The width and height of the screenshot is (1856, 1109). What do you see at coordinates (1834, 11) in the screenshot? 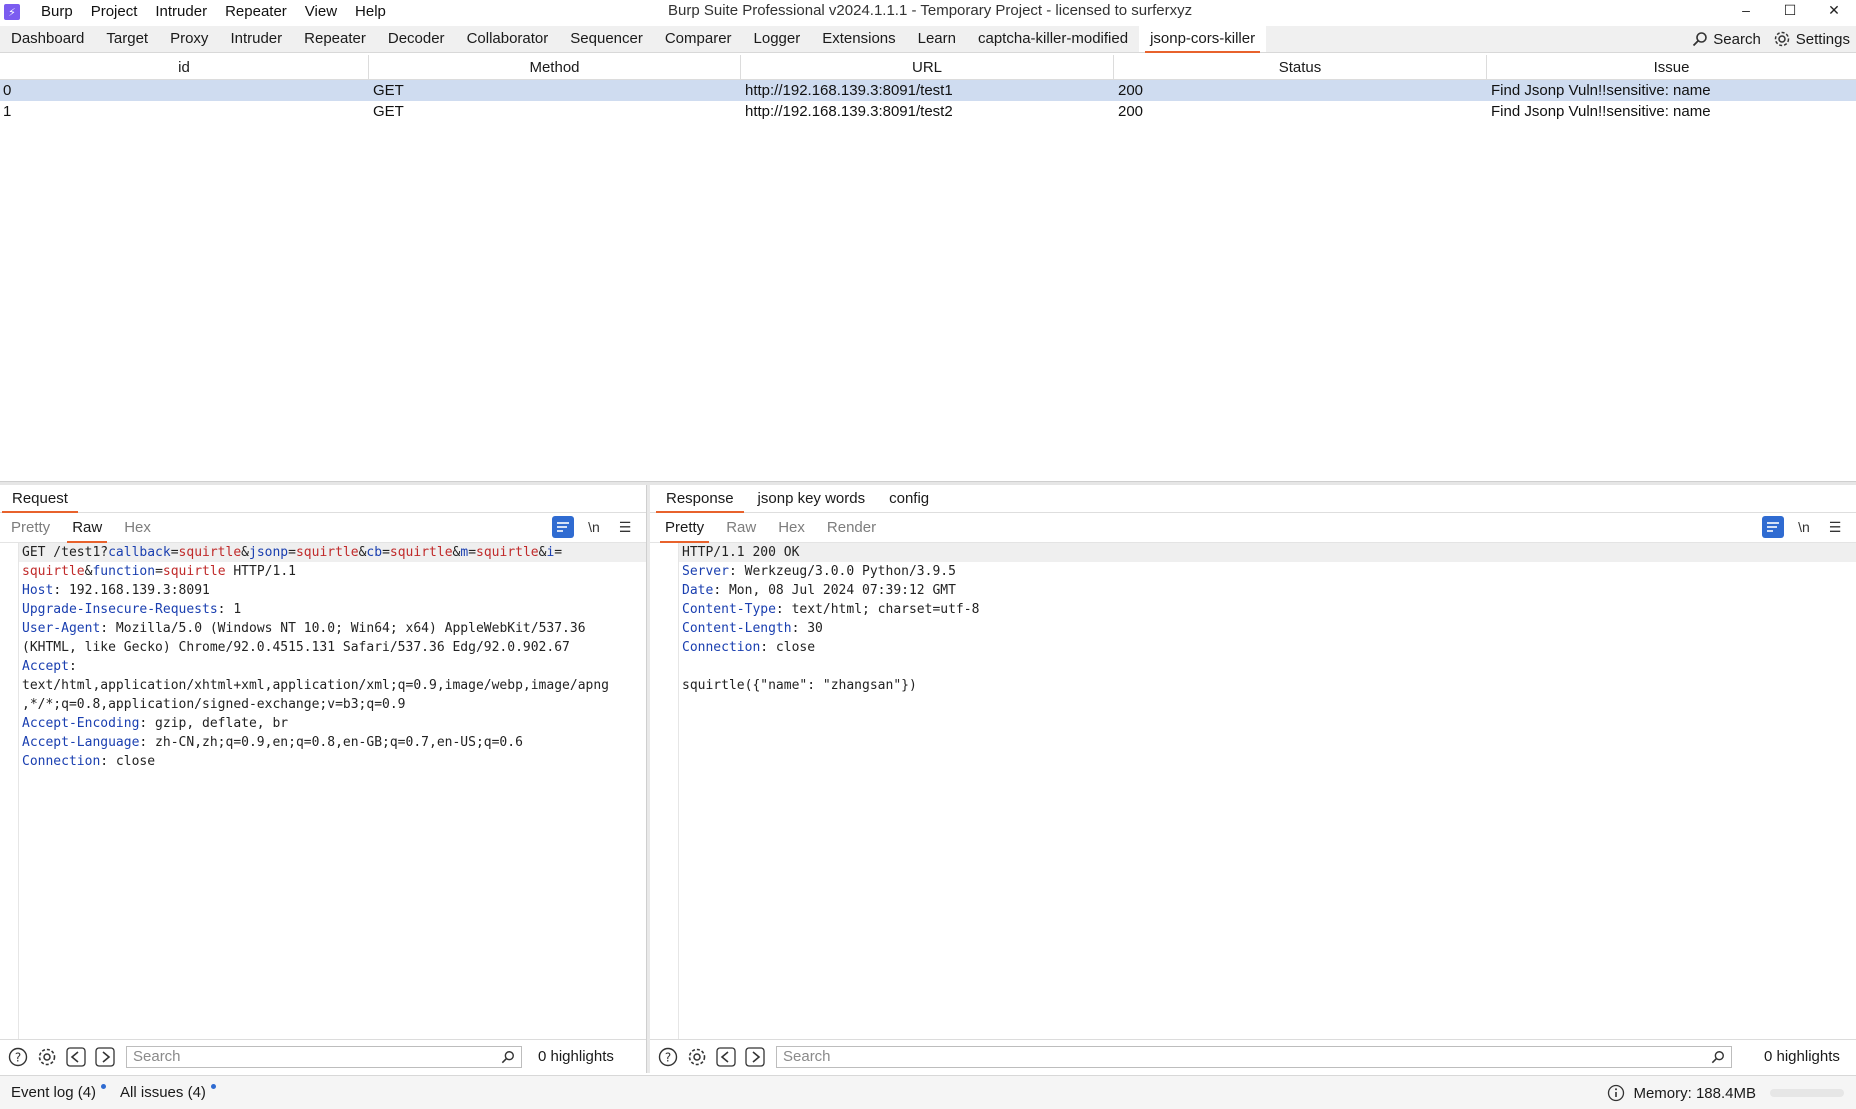
I see `close-icon: ✕` at bounding box center [1834, 11].